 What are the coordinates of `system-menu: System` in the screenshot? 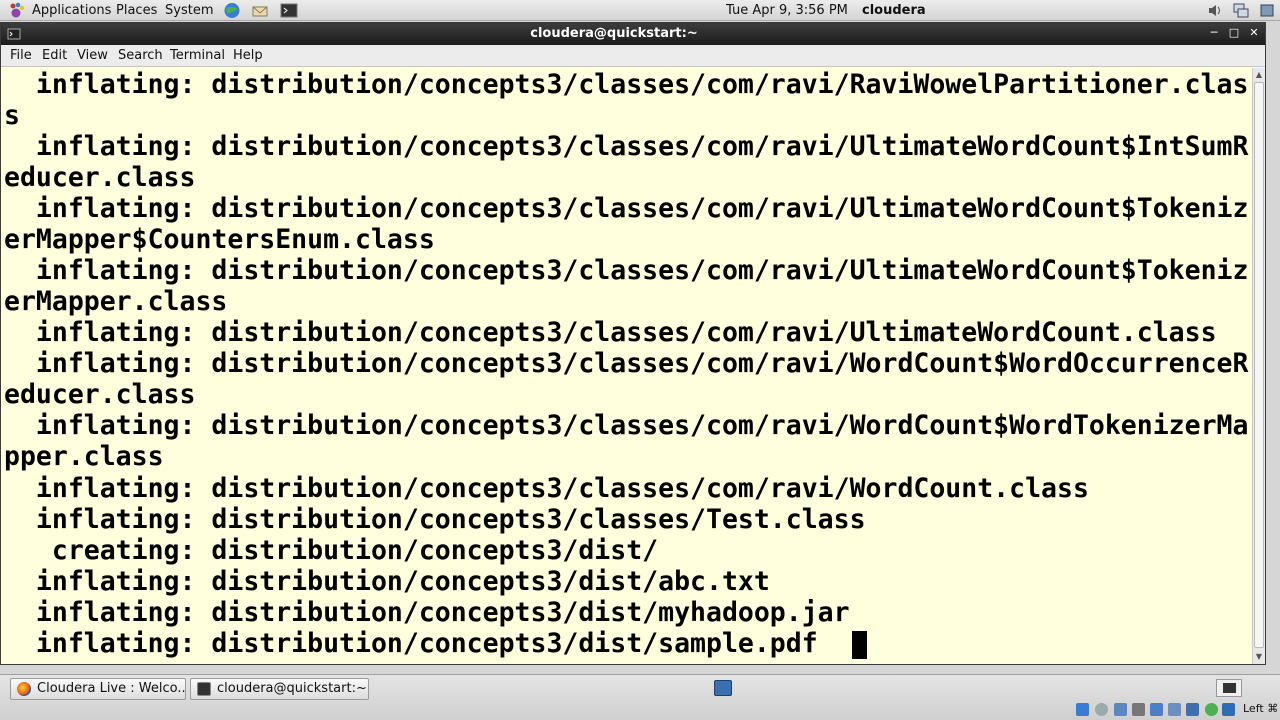 It's located at (189, 10).